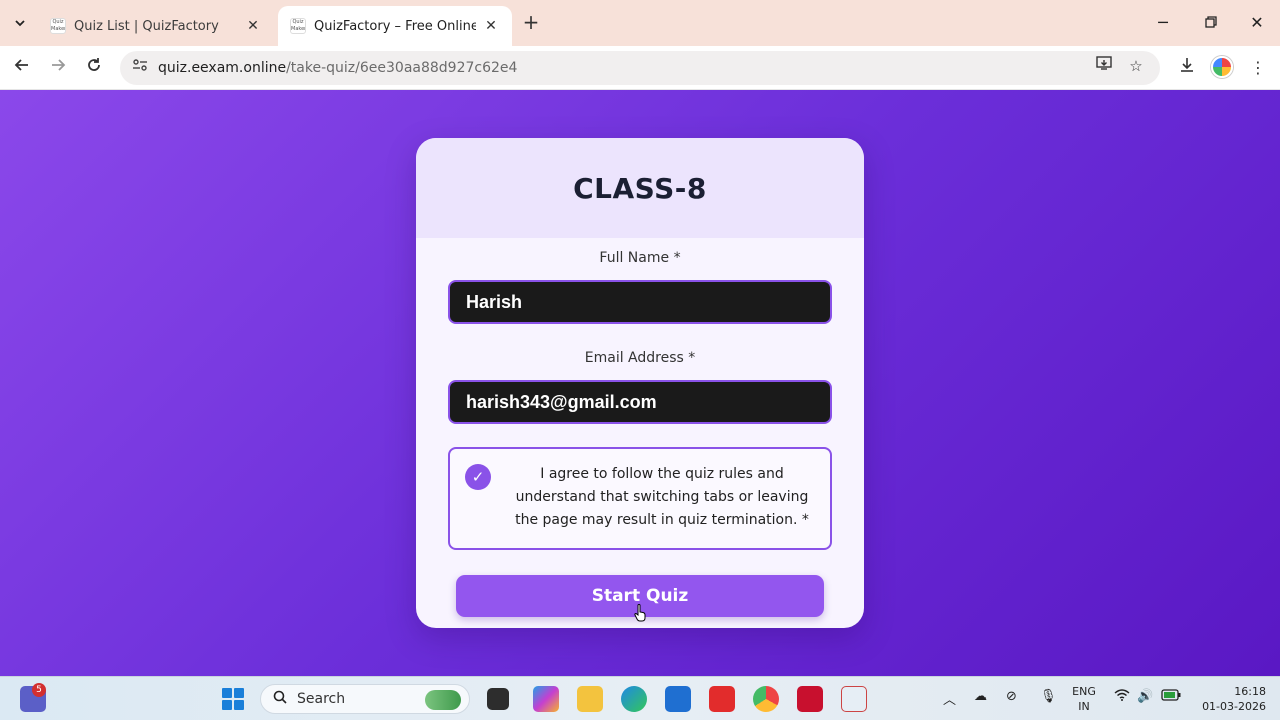 The height and width of the screenshot is (720, 1280). What do you see at coordinates (222, 68) in the screenshot?
I see `url-host: quiz.eexam.online` at bounding box center [222, 68].